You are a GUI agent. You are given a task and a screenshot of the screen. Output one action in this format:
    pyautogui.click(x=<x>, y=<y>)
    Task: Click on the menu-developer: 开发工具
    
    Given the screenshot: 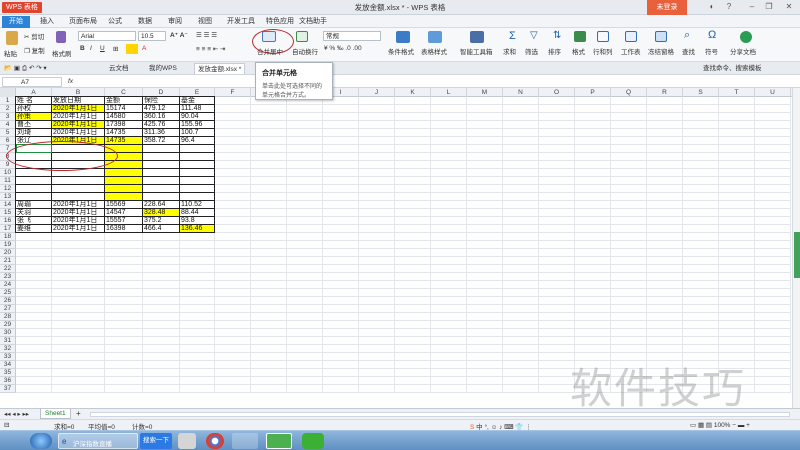 What is the action you would take?
    pyautogui.click(x=241, y=22)
    